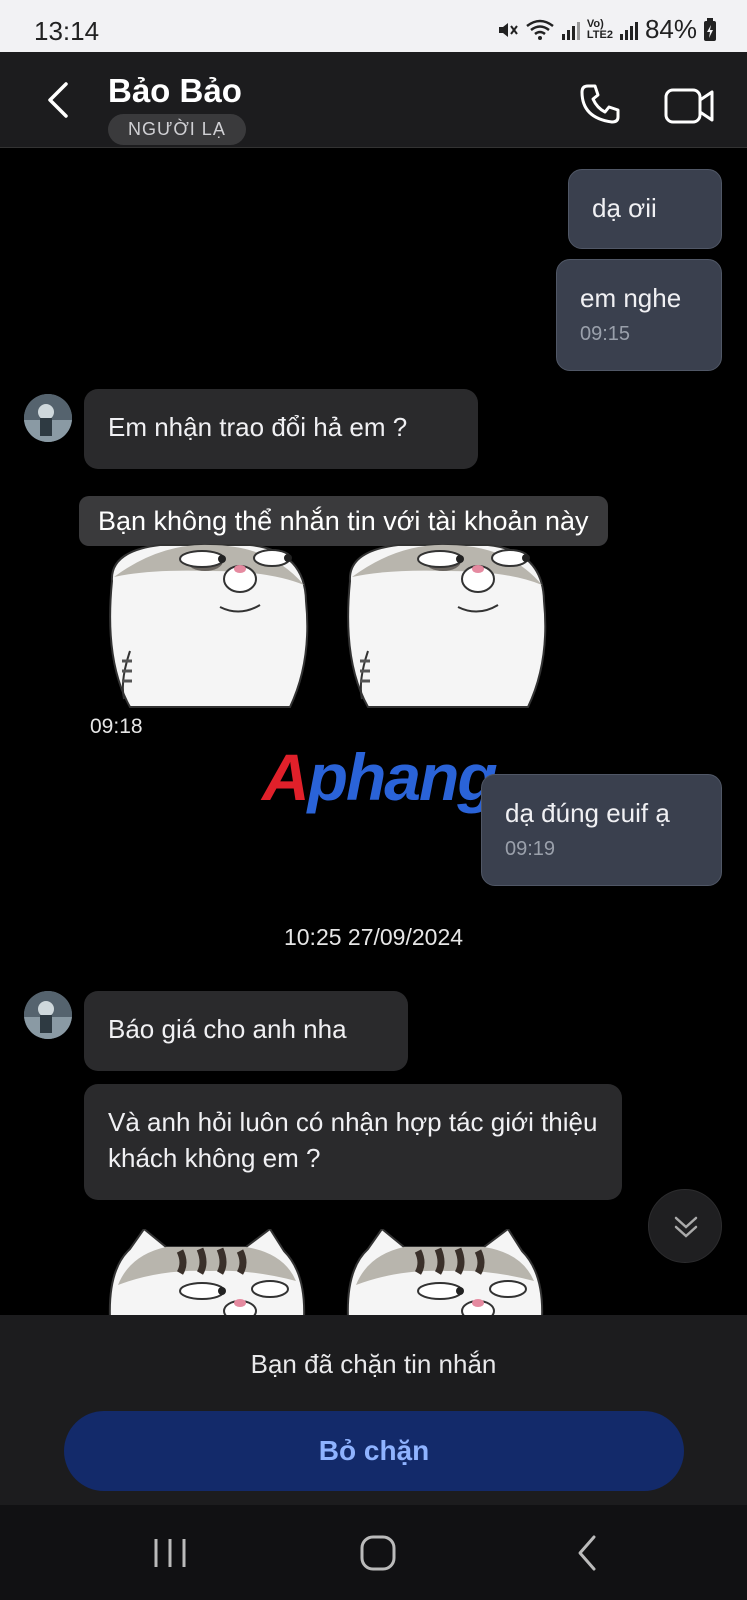  Describe the element at coordinates (710, 29) in the screenshot. I see `battery-charging-icon` at that location.